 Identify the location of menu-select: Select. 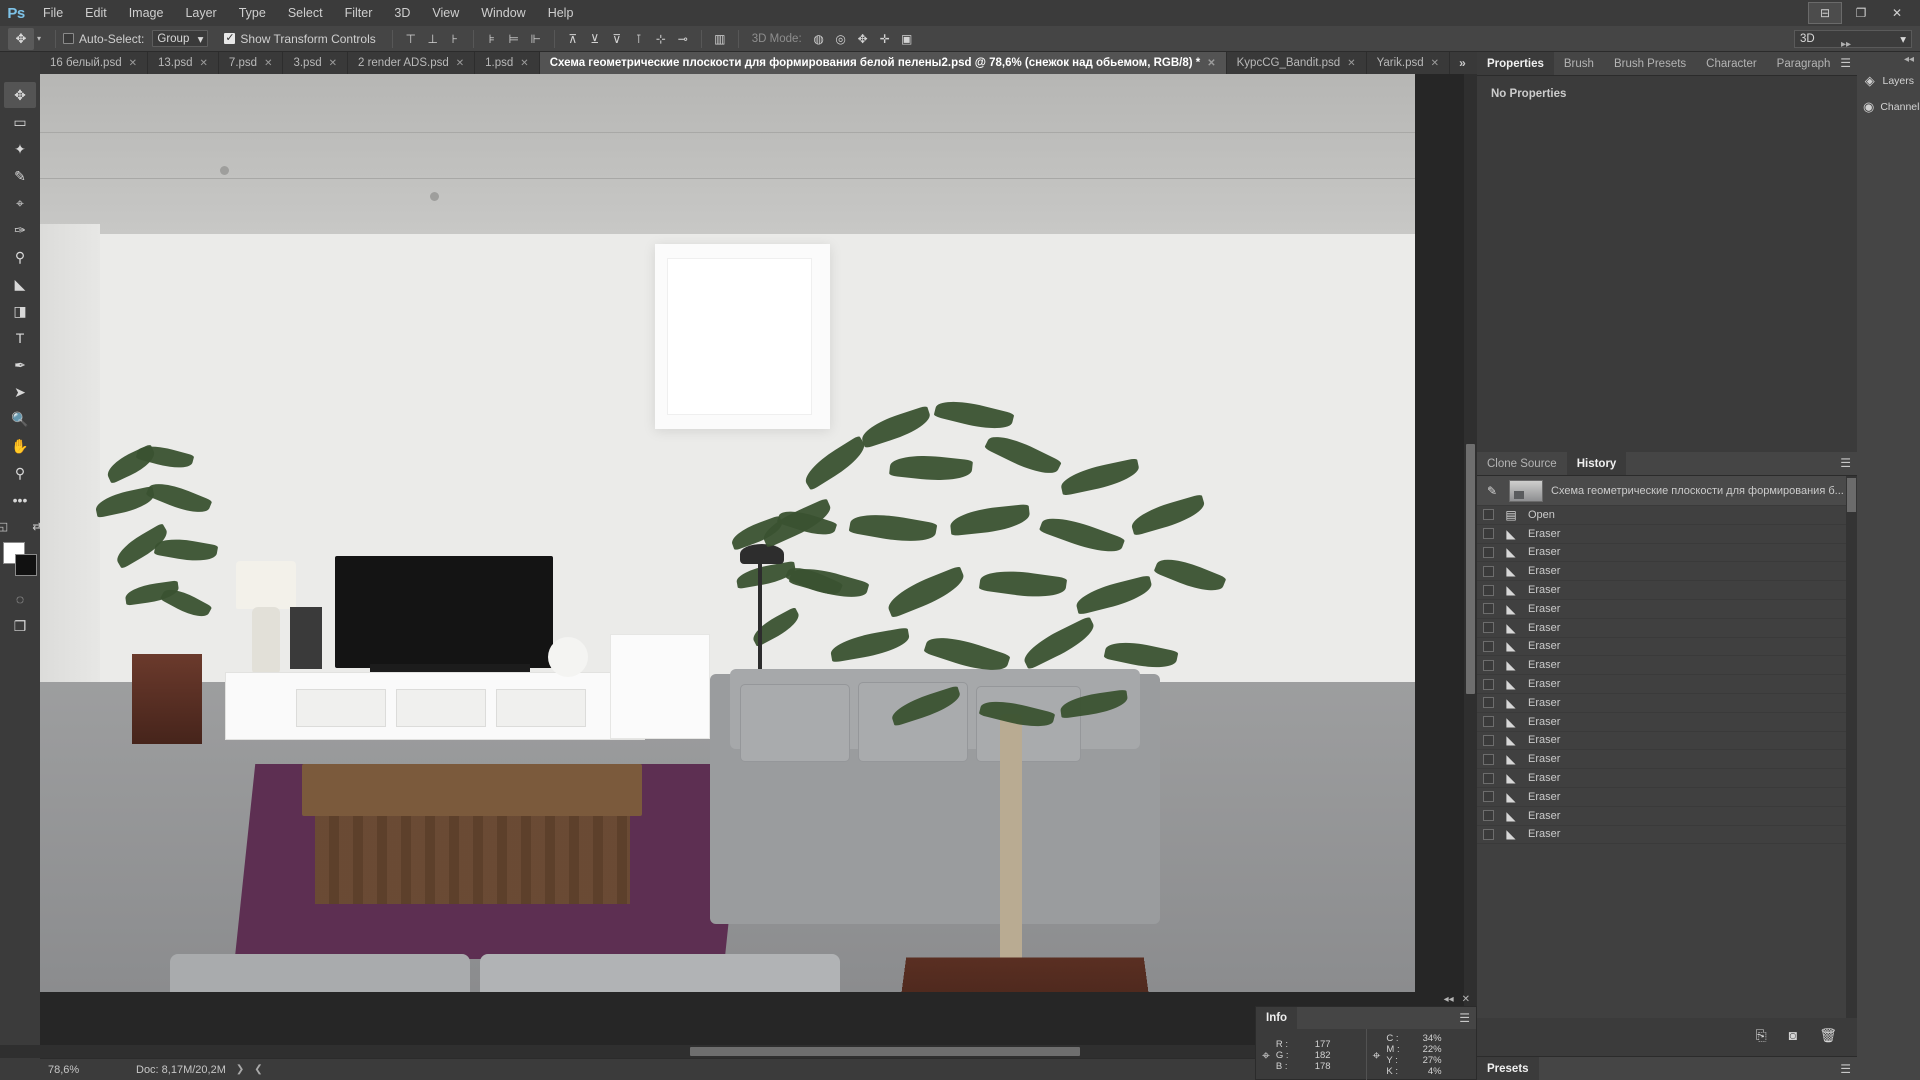
(305, 13).